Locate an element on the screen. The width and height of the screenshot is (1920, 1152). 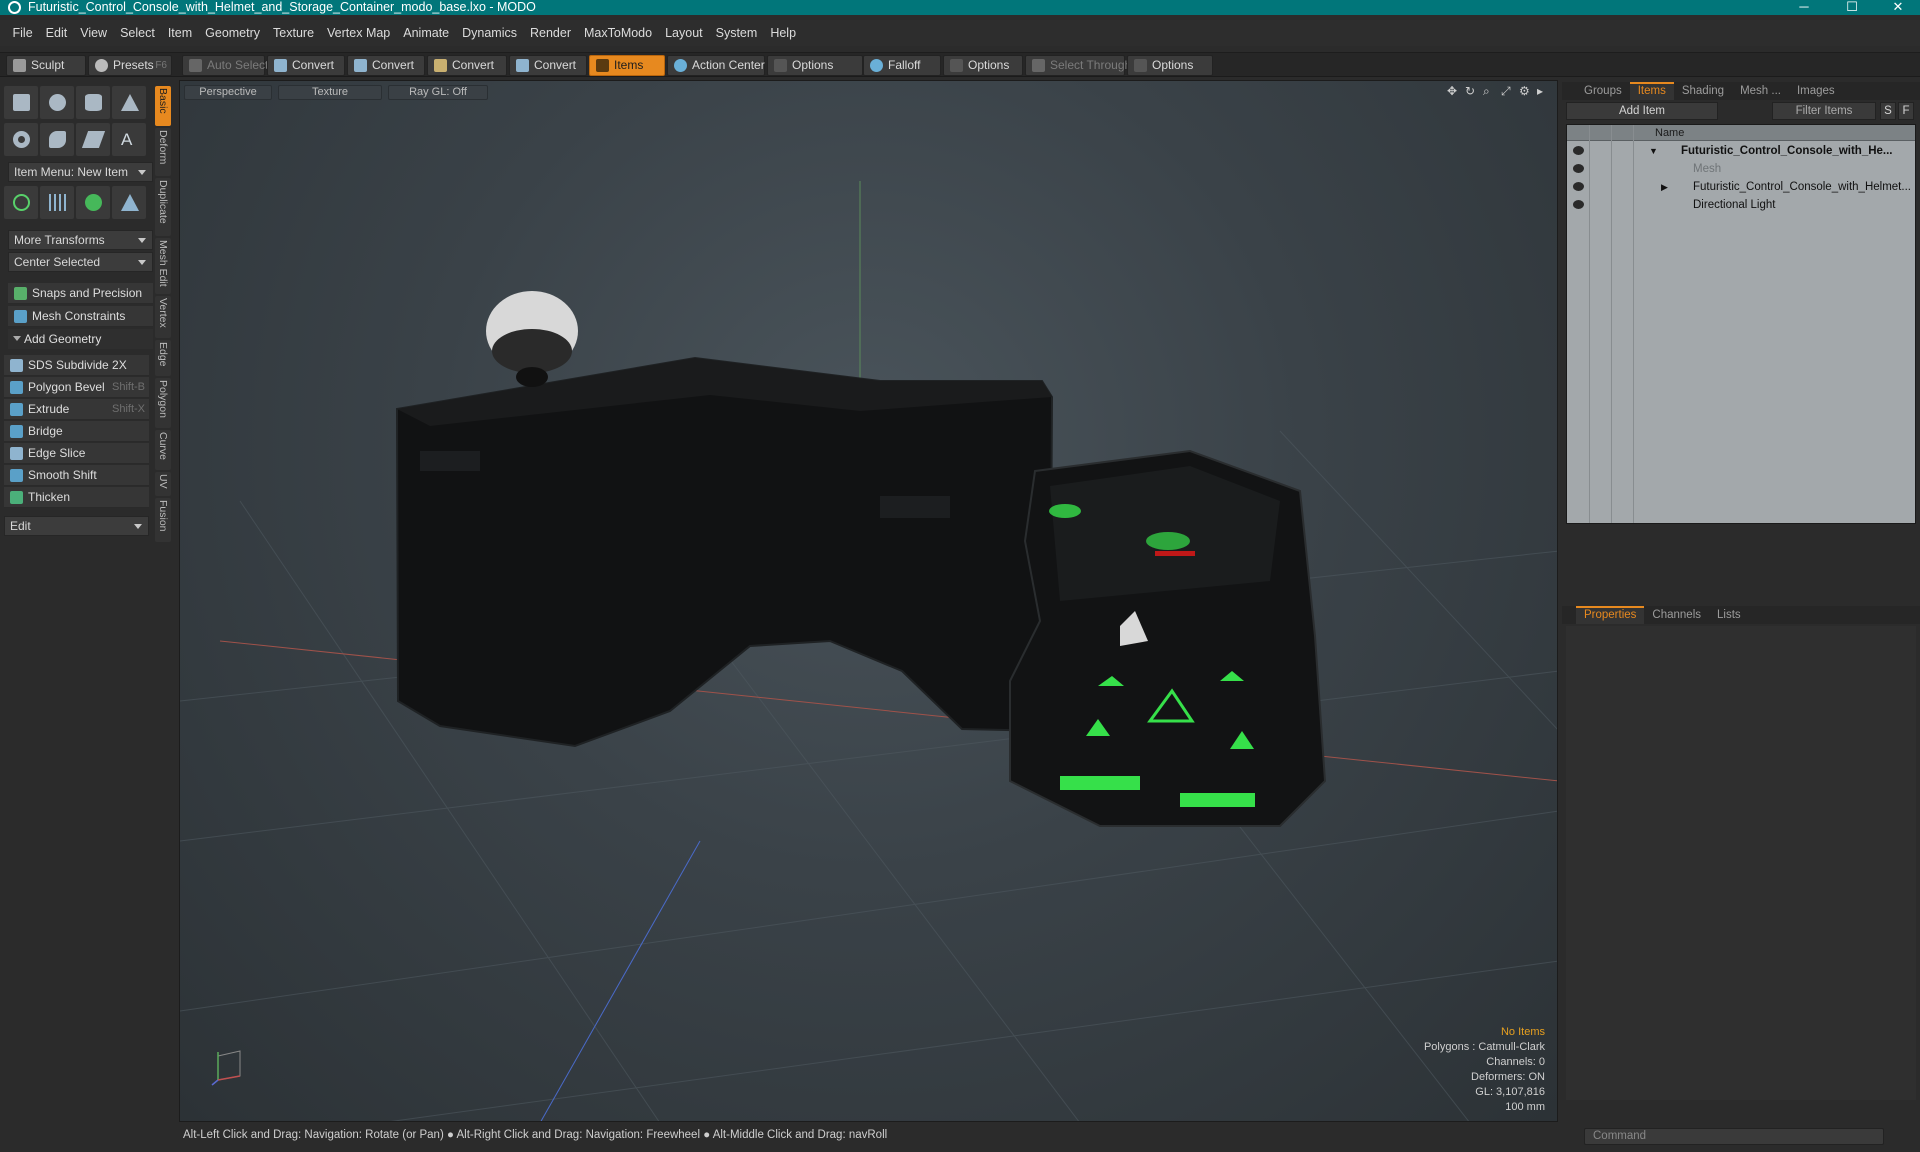
edit-dropdown: Edit is located at coordinates (76, 526).